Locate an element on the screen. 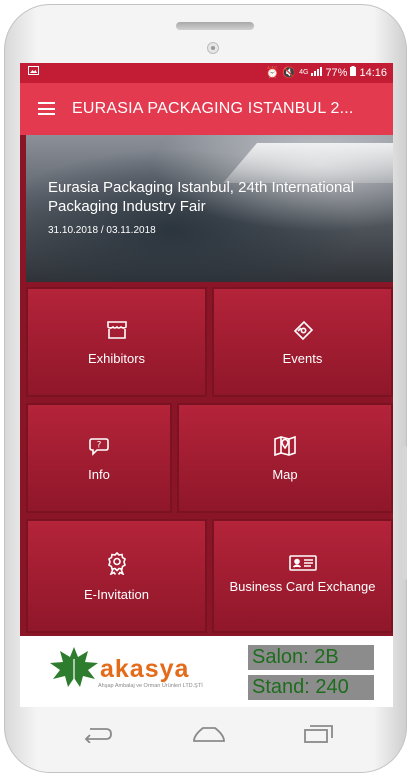 The width and height of the screenshot is (411, 777). info-label: Info is located at coordinates (99, 474).